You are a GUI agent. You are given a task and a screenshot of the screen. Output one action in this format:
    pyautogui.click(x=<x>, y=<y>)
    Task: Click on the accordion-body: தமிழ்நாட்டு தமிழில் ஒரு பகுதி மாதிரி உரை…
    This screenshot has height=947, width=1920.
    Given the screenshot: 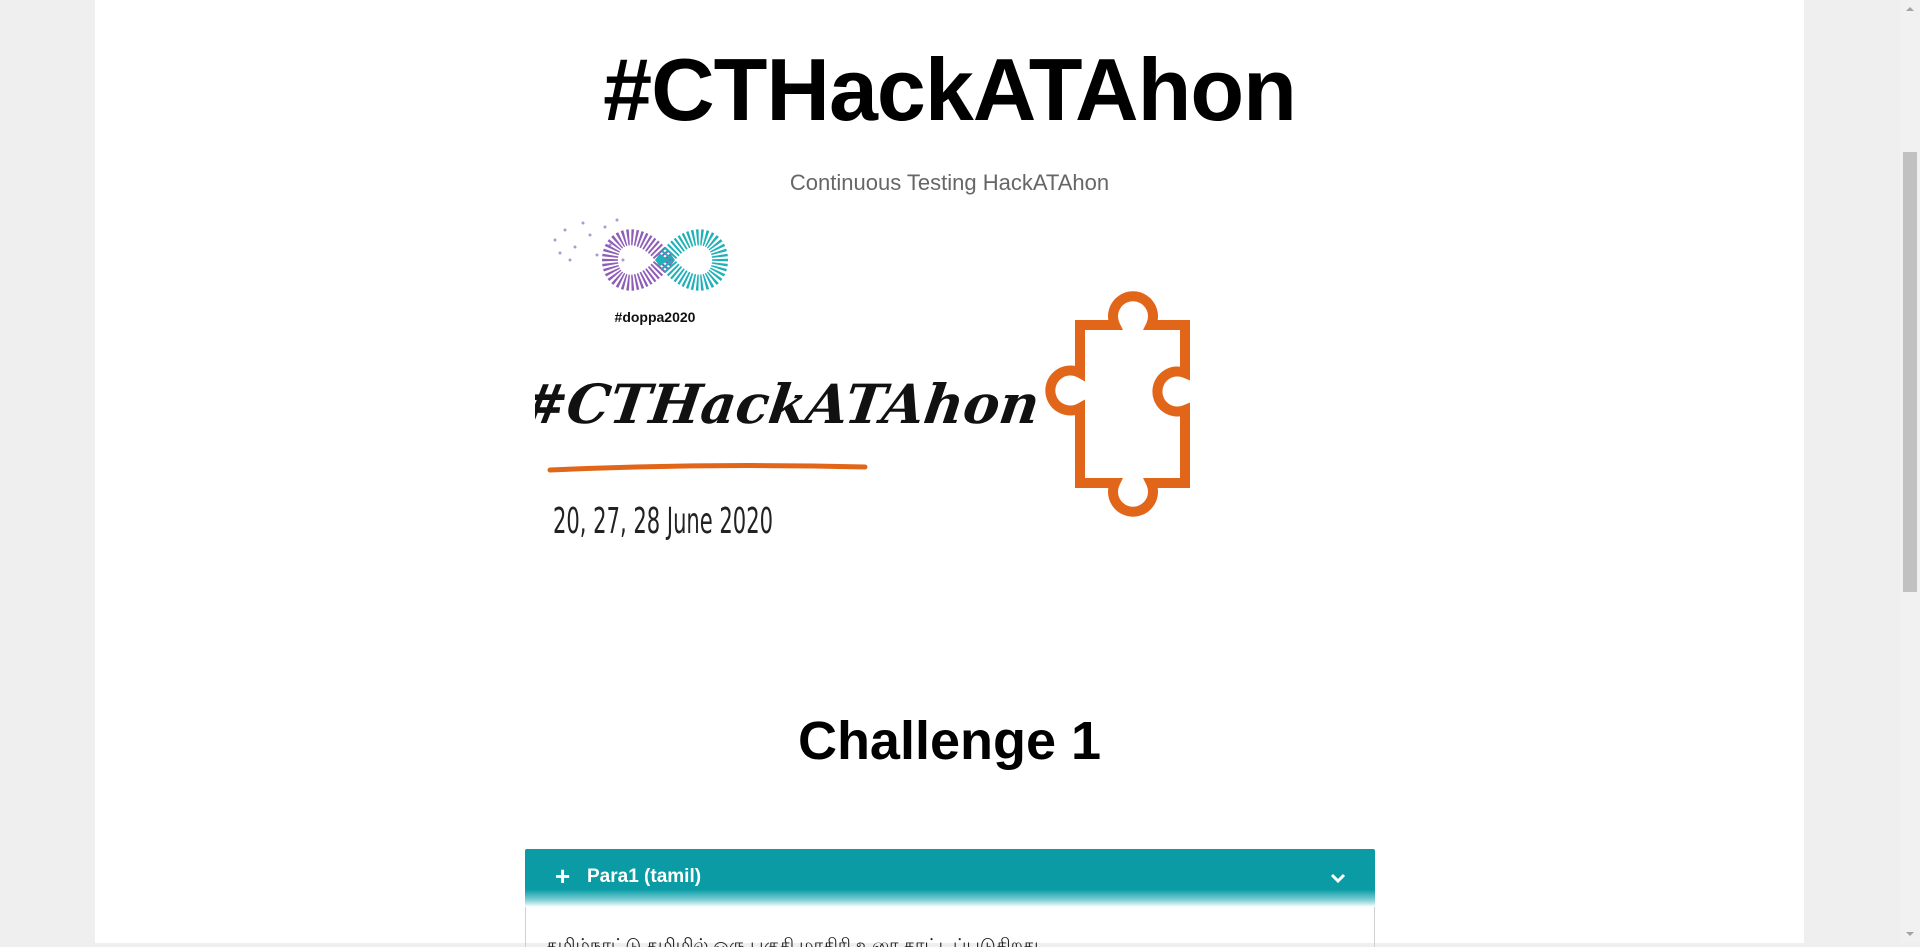 What is the action you would take?
    pyautogui.click(x=950, y=927)
    